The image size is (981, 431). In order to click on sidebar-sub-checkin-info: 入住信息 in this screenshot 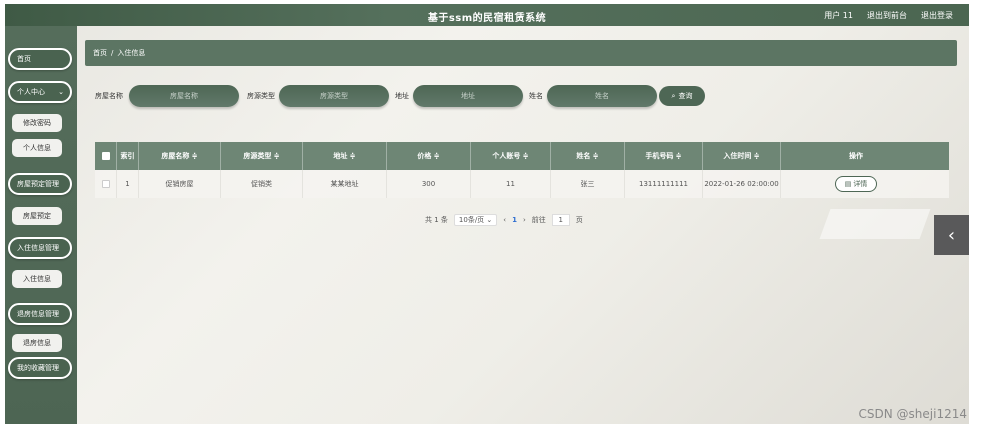, I will do `click(37, 279)`.